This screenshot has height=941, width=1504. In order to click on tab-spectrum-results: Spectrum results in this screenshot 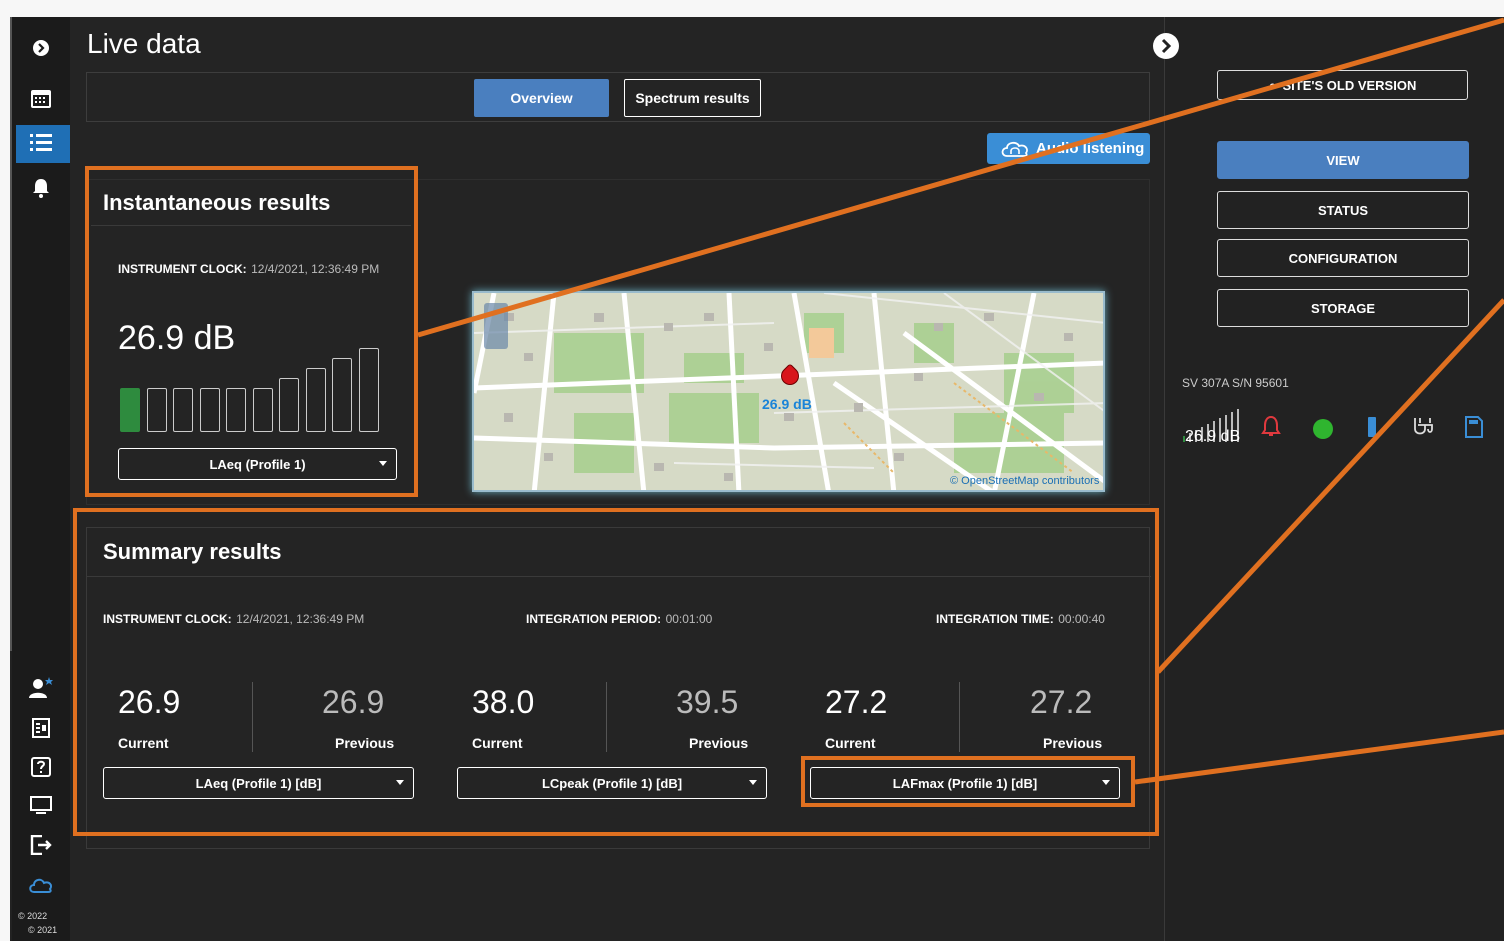, I will do `click(692, 98)`.